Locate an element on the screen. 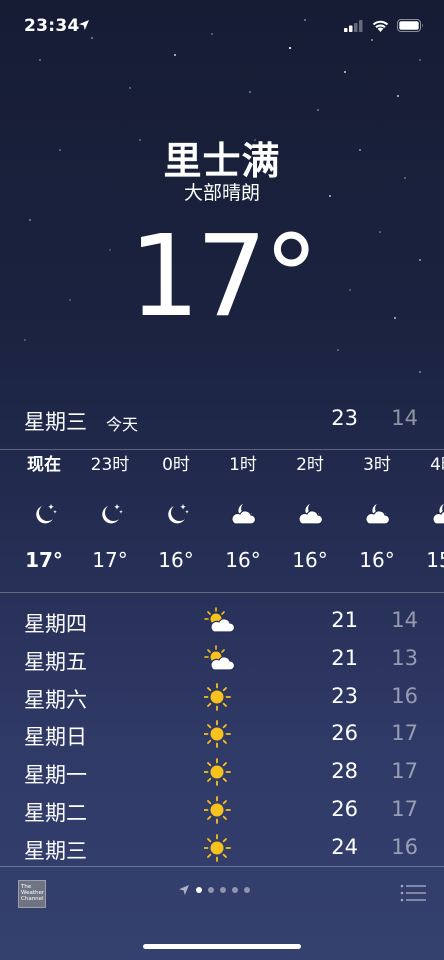  hour-label: 4时 is located at coordinates (437, 465).